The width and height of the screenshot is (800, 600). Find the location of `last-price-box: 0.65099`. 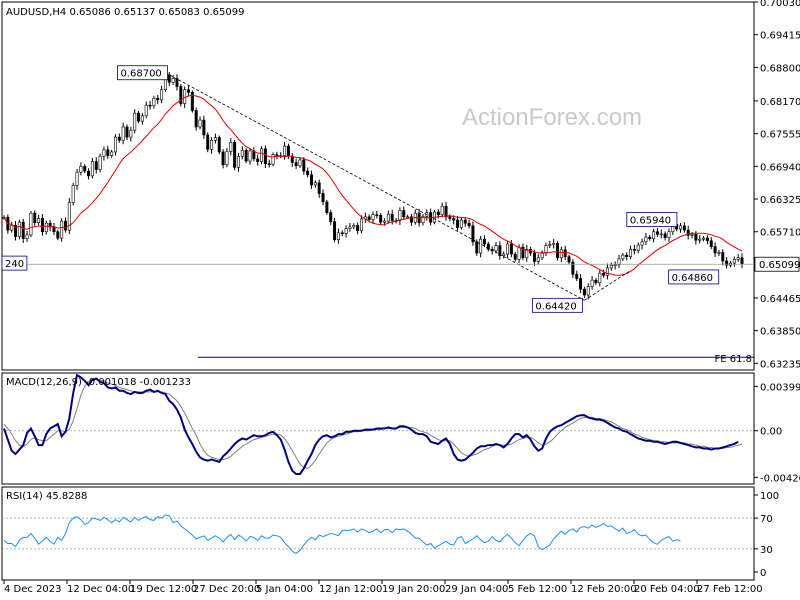

last-price-box: 0.65099 is located at coordinates (777, 264).